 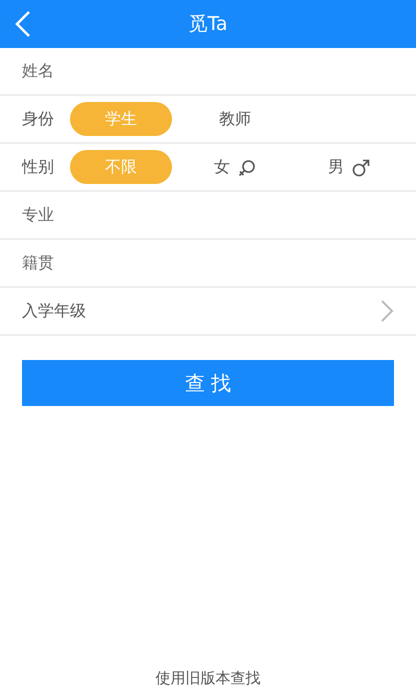 What do you see at coordinates (361, 167) in the screenshot?
I see `male-icon` at bounding box center [361, 167].